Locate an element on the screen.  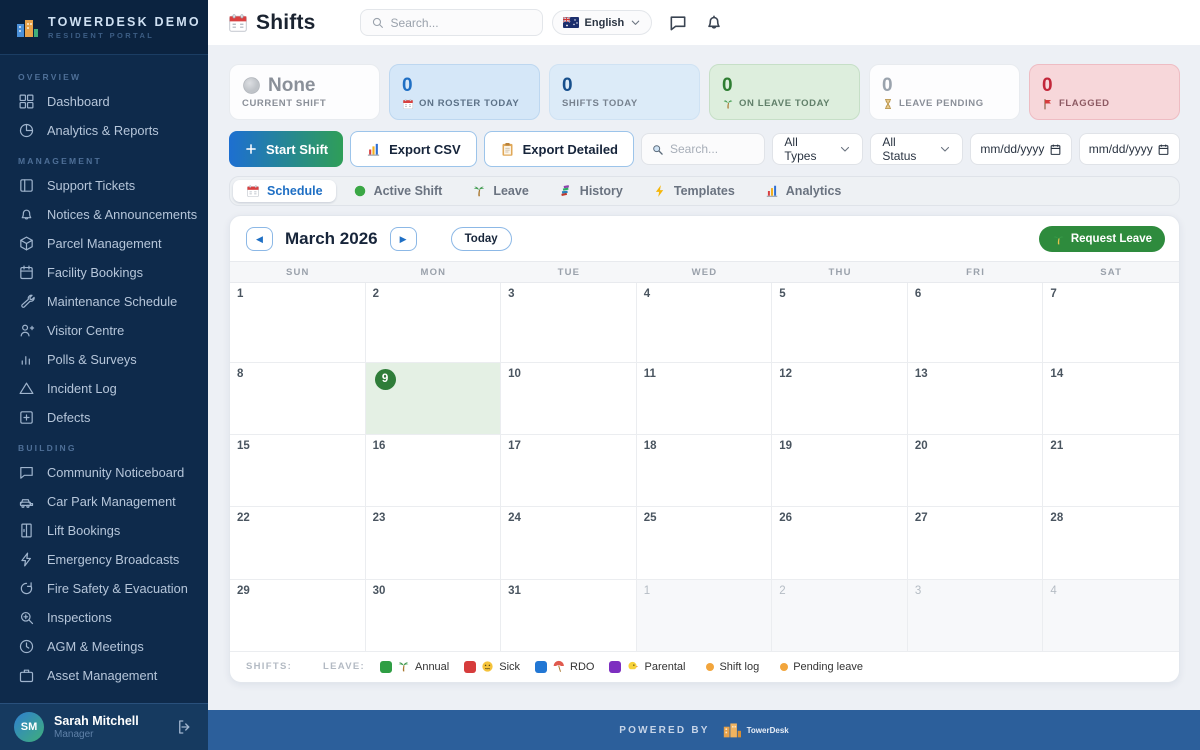
calendar-day-cell: 23 is located at coordinates (433, 543).